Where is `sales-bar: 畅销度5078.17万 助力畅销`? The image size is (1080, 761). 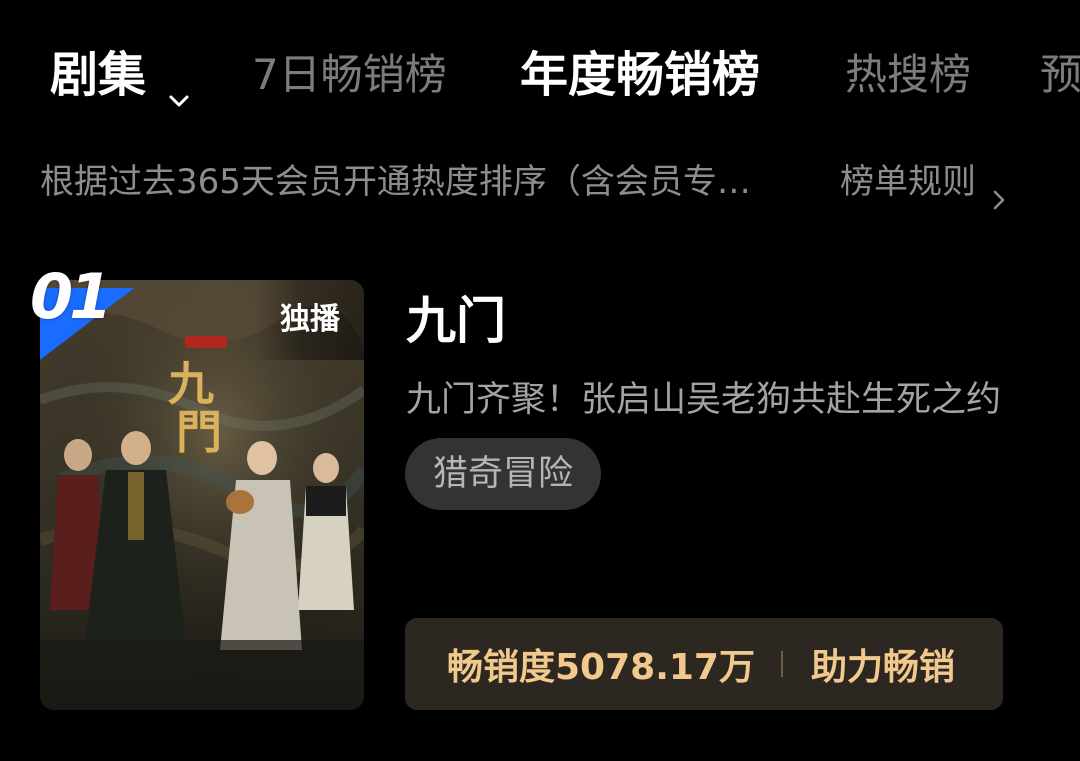 sales-bar: 畅销度5078.17万 助力畅销 is located at coordinates (704, 664).